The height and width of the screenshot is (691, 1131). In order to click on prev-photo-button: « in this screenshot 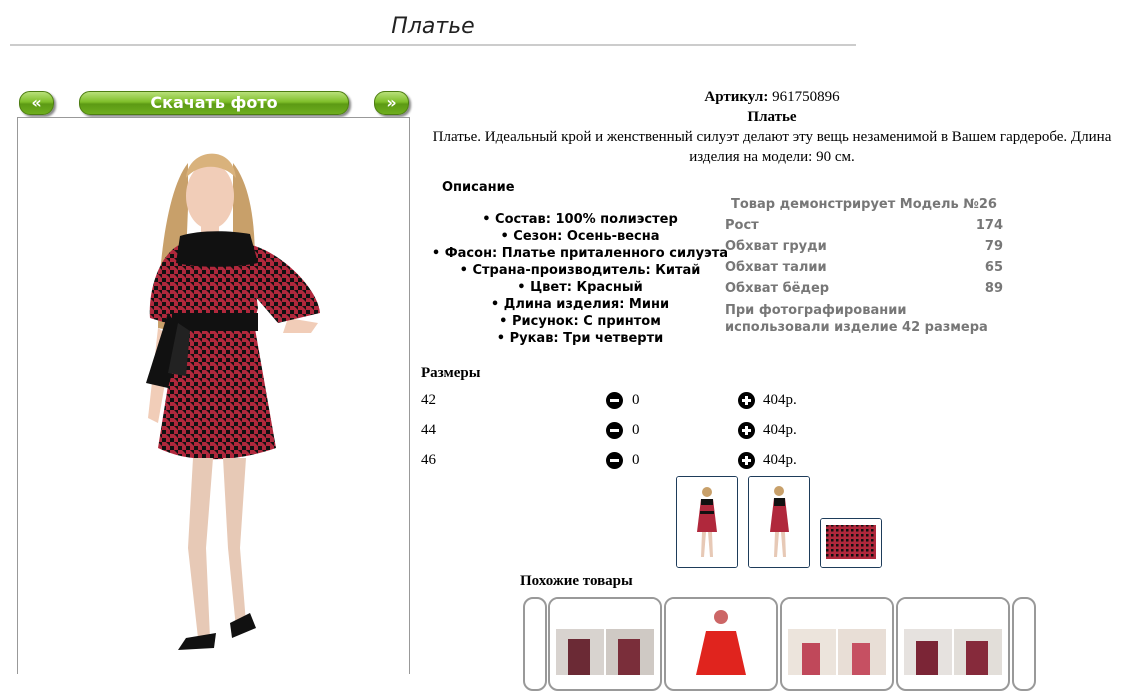, I will do `click(36, 103)`.